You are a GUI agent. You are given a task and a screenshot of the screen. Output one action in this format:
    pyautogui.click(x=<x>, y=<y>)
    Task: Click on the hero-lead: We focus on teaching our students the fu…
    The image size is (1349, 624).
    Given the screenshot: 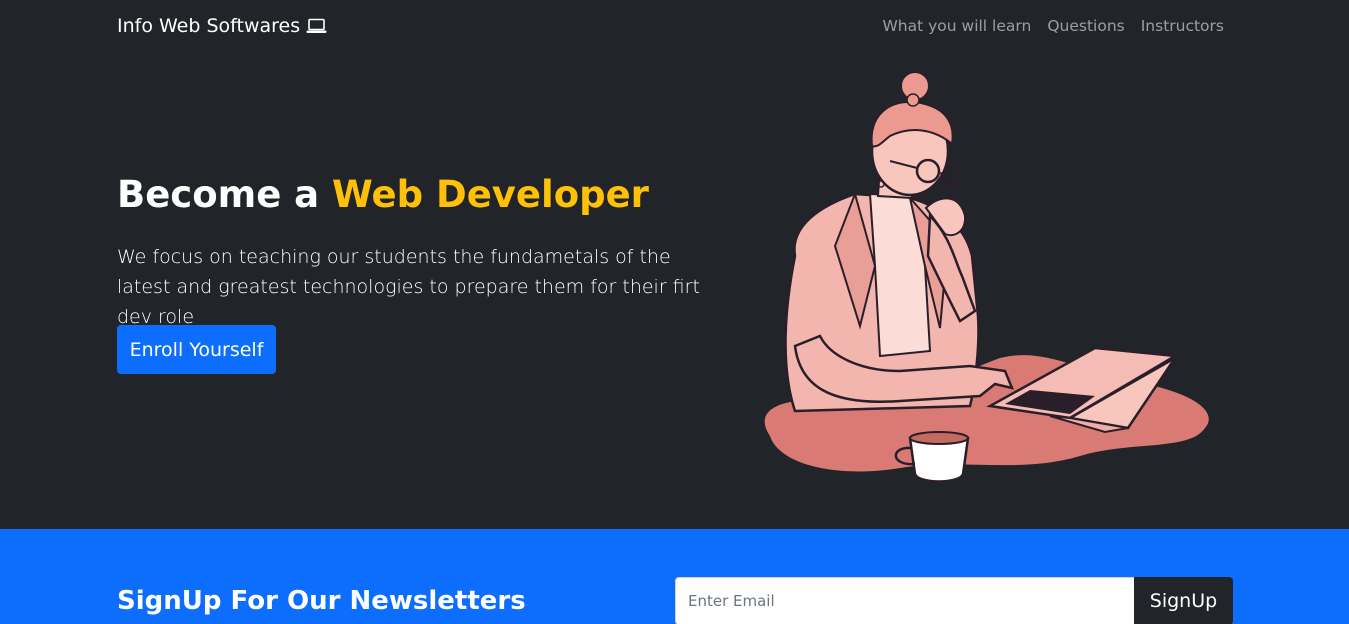 What is the action you would take?
    pyautogui.click(x=408, y=287)
    